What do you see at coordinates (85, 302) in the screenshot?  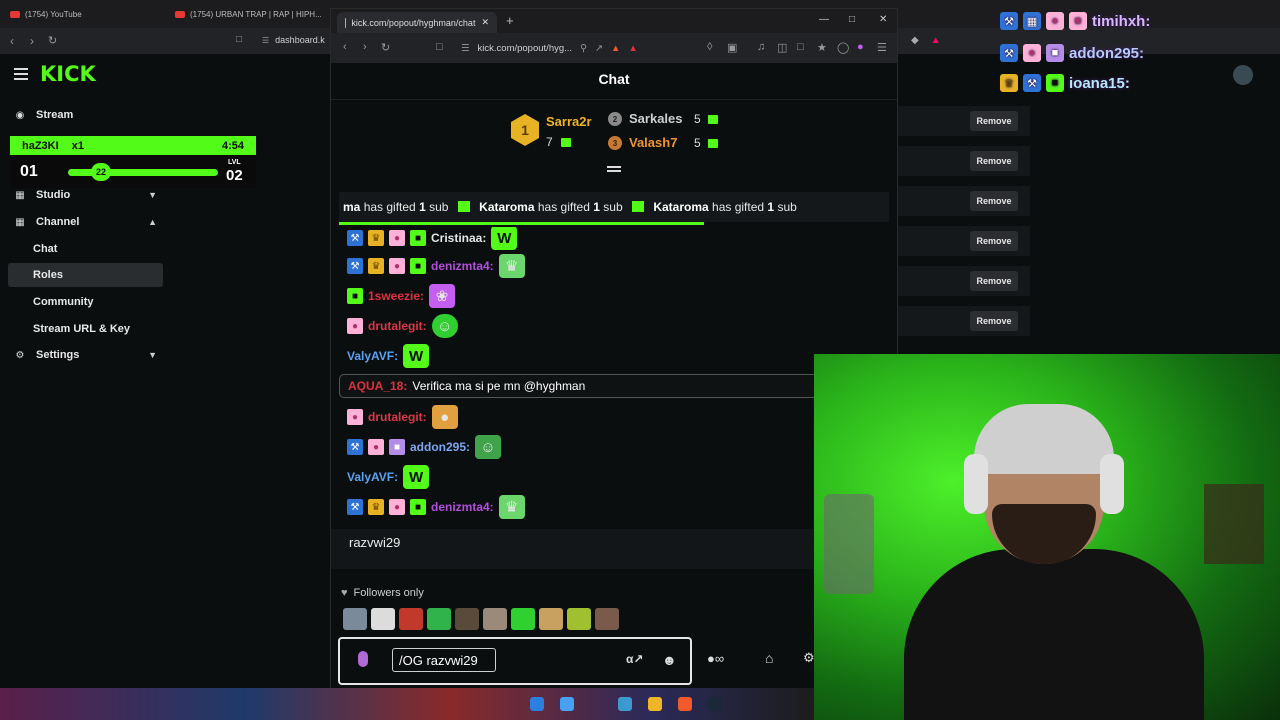 I see `nav-community: Community` at bounding box center [85, 302].